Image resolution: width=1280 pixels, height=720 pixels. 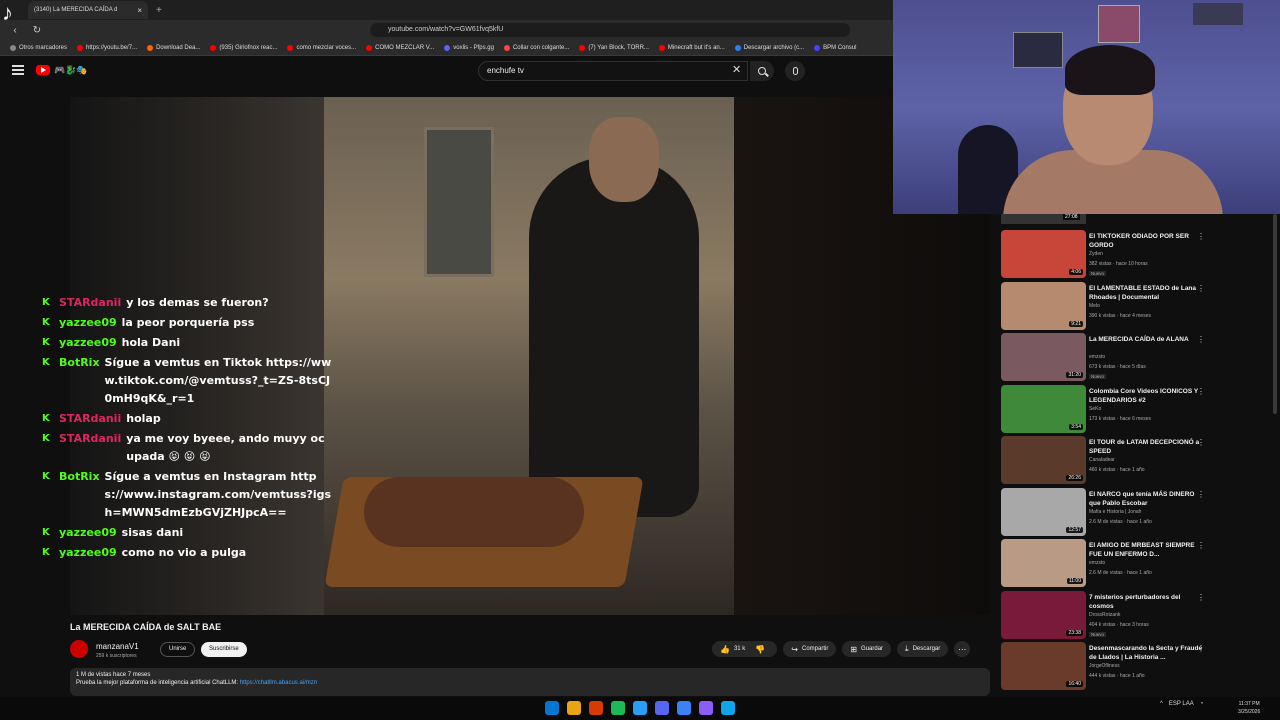 What do you see at coordinates (1202, 704) in the screenshot?
I see `wifi-icon: ◔` at bounding box center [1202, 704].